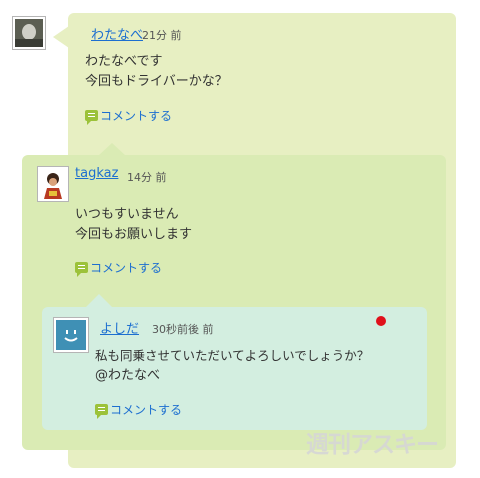  I want to click on user-link-yoshida: よしだ, so click(119, 327).